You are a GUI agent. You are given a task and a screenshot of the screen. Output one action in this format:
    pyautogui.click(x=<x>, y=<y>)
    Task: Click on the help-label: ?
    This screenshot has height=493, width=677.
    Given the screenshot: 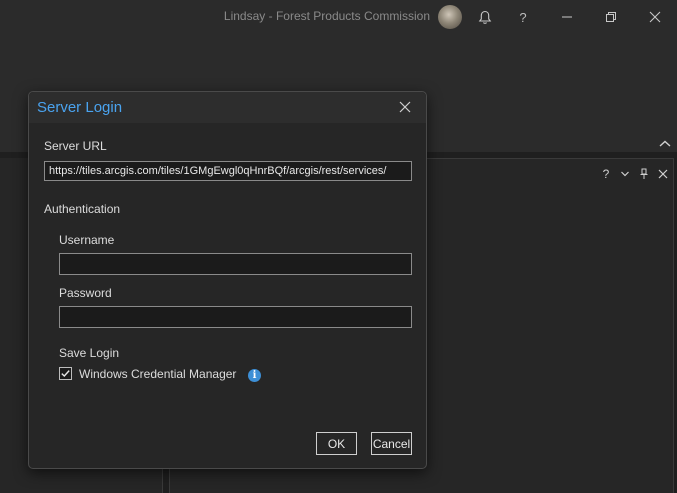 What is the action you would take?
    pyautogui.click(x=523, y=17)
    